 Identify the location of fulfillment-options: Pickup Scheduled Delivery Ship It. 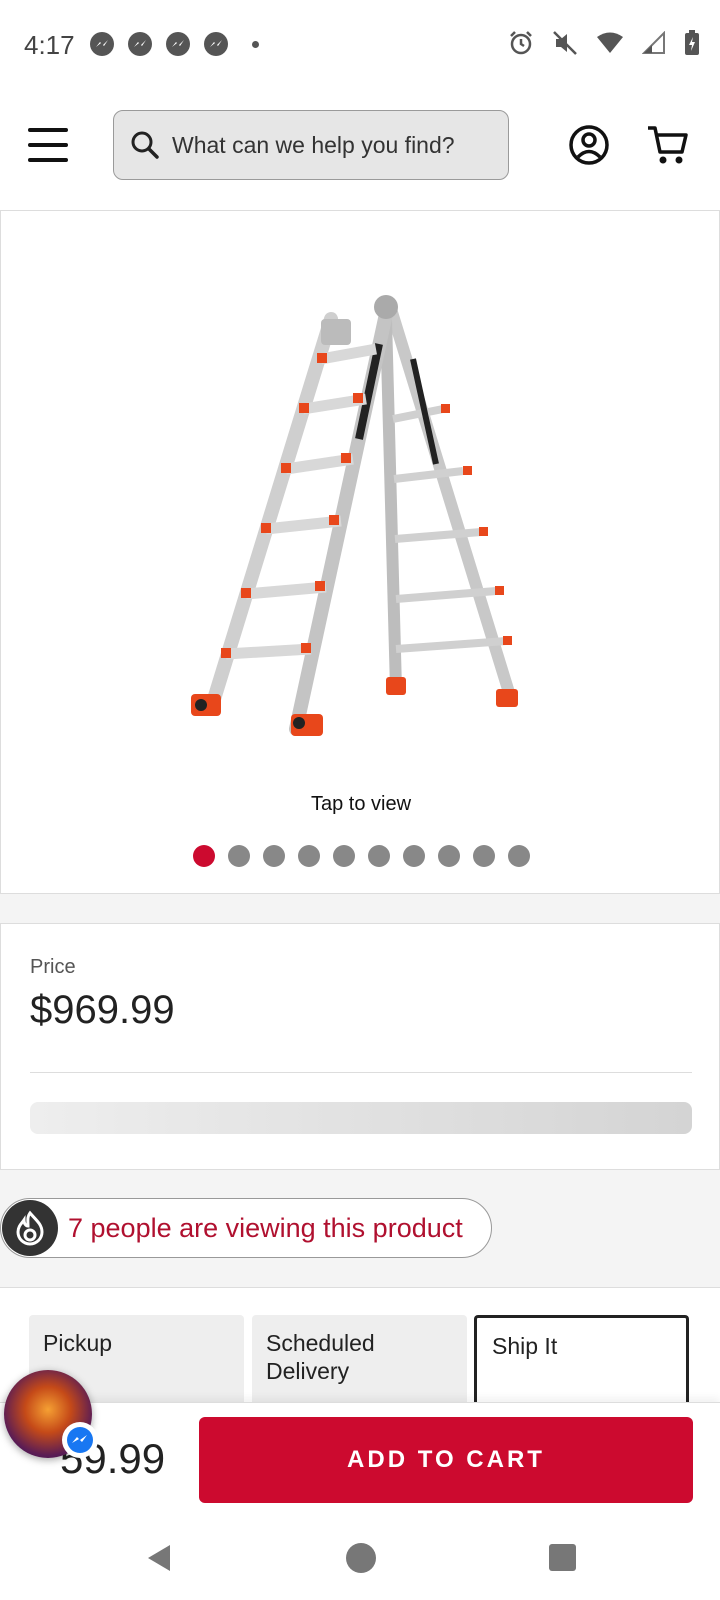
(360, 1351).